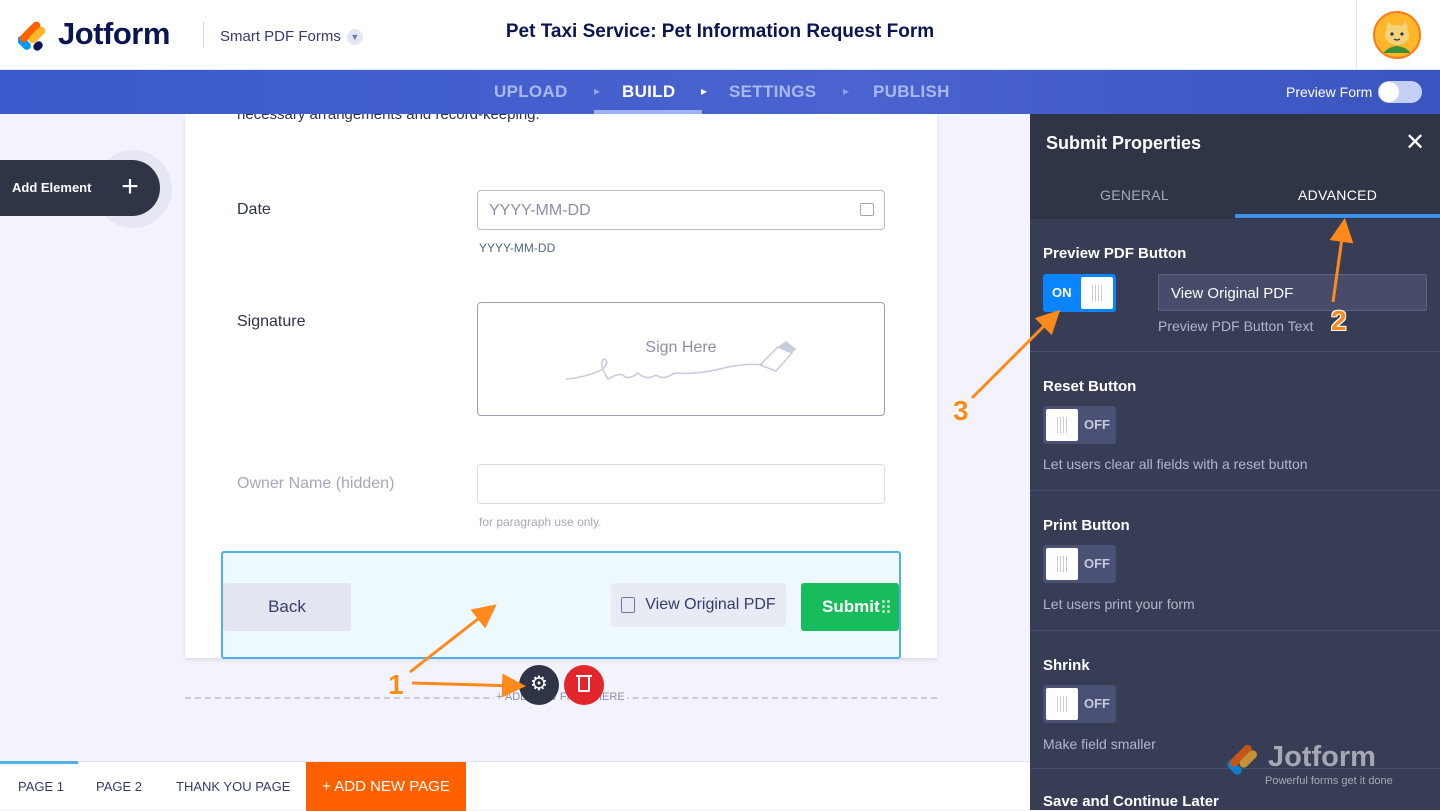 The width and height of the screenshot is (1440, 811). What do you see at coordinates (271, 321) in the screenshot?
I see `signature-label: Signature` at bounding box center [271, 321].